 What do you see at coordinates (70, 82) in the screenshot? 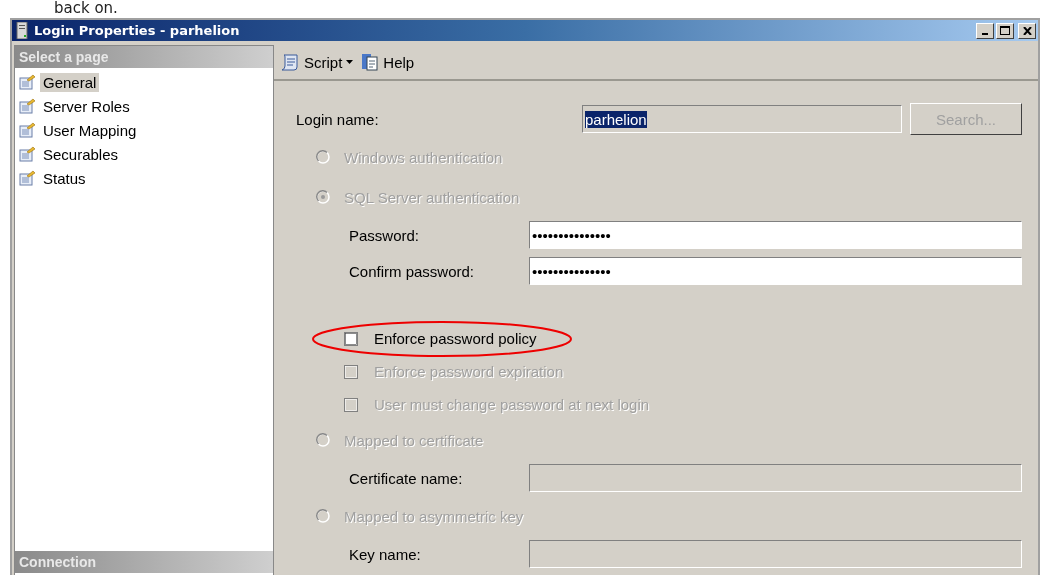
I see `sidebar-item: General` at bounding box center [70, 82].